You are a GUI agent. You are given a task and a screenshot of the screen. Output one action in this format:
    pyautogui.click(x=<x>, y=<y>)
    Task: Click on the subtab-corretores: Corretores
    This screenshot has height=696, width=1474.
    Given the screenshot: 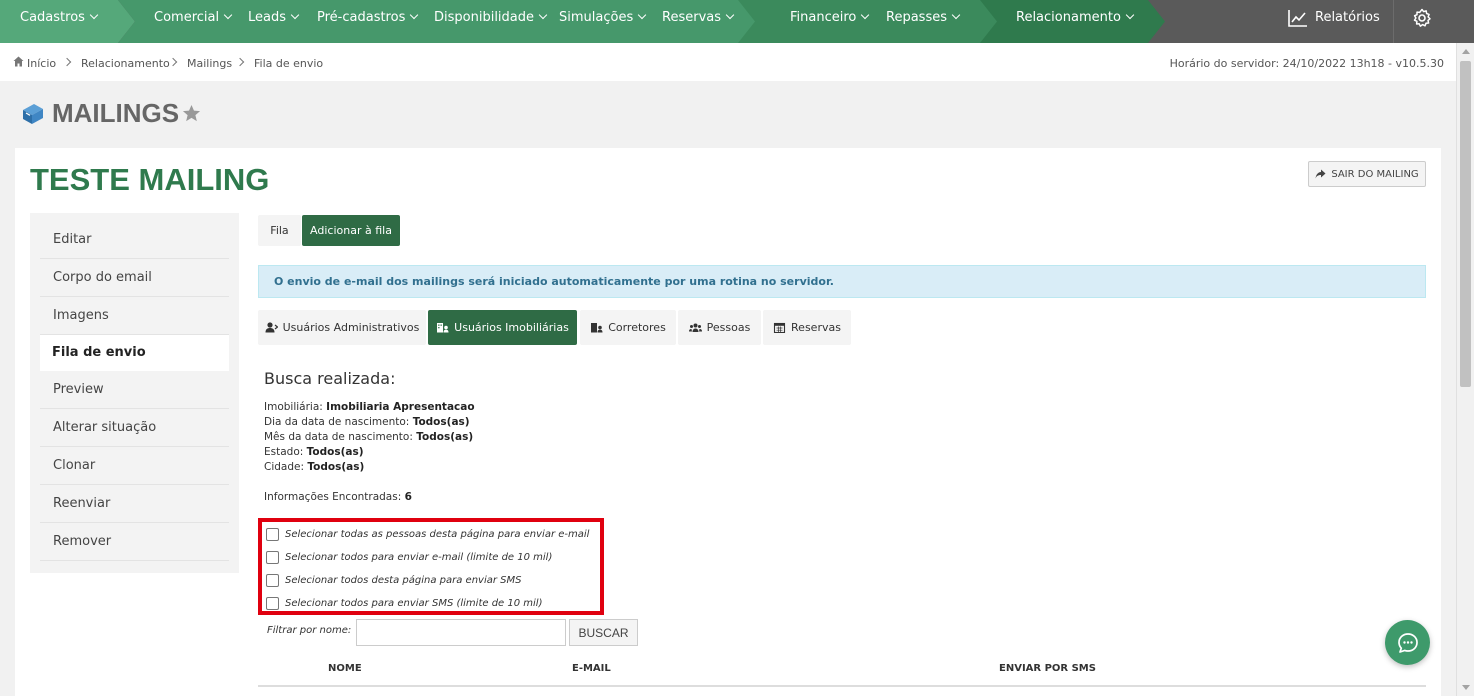 What is the action you would take?
    pyautogui.click(x=628, y=327)
    